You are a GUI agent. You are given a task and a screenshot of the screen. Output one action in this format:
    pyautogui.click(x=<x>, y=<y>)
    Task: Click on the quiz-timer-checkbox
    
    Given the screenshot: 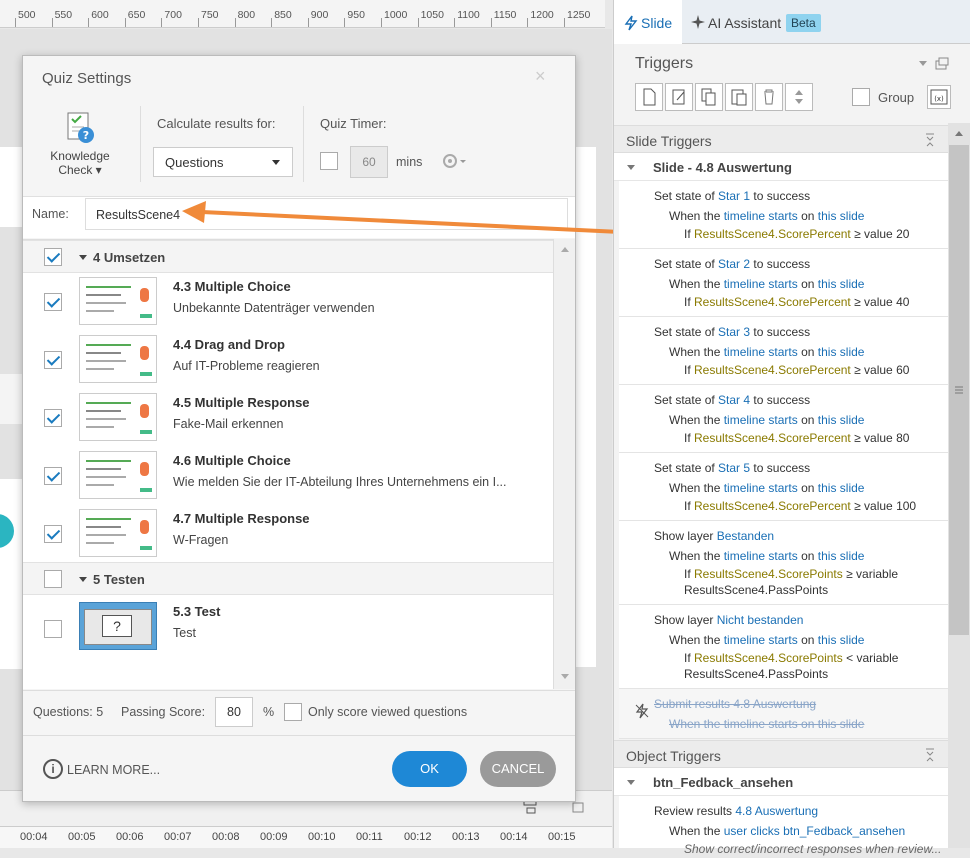 What is the action you would take?
    pyautogui.click(x=329, y=161)
    